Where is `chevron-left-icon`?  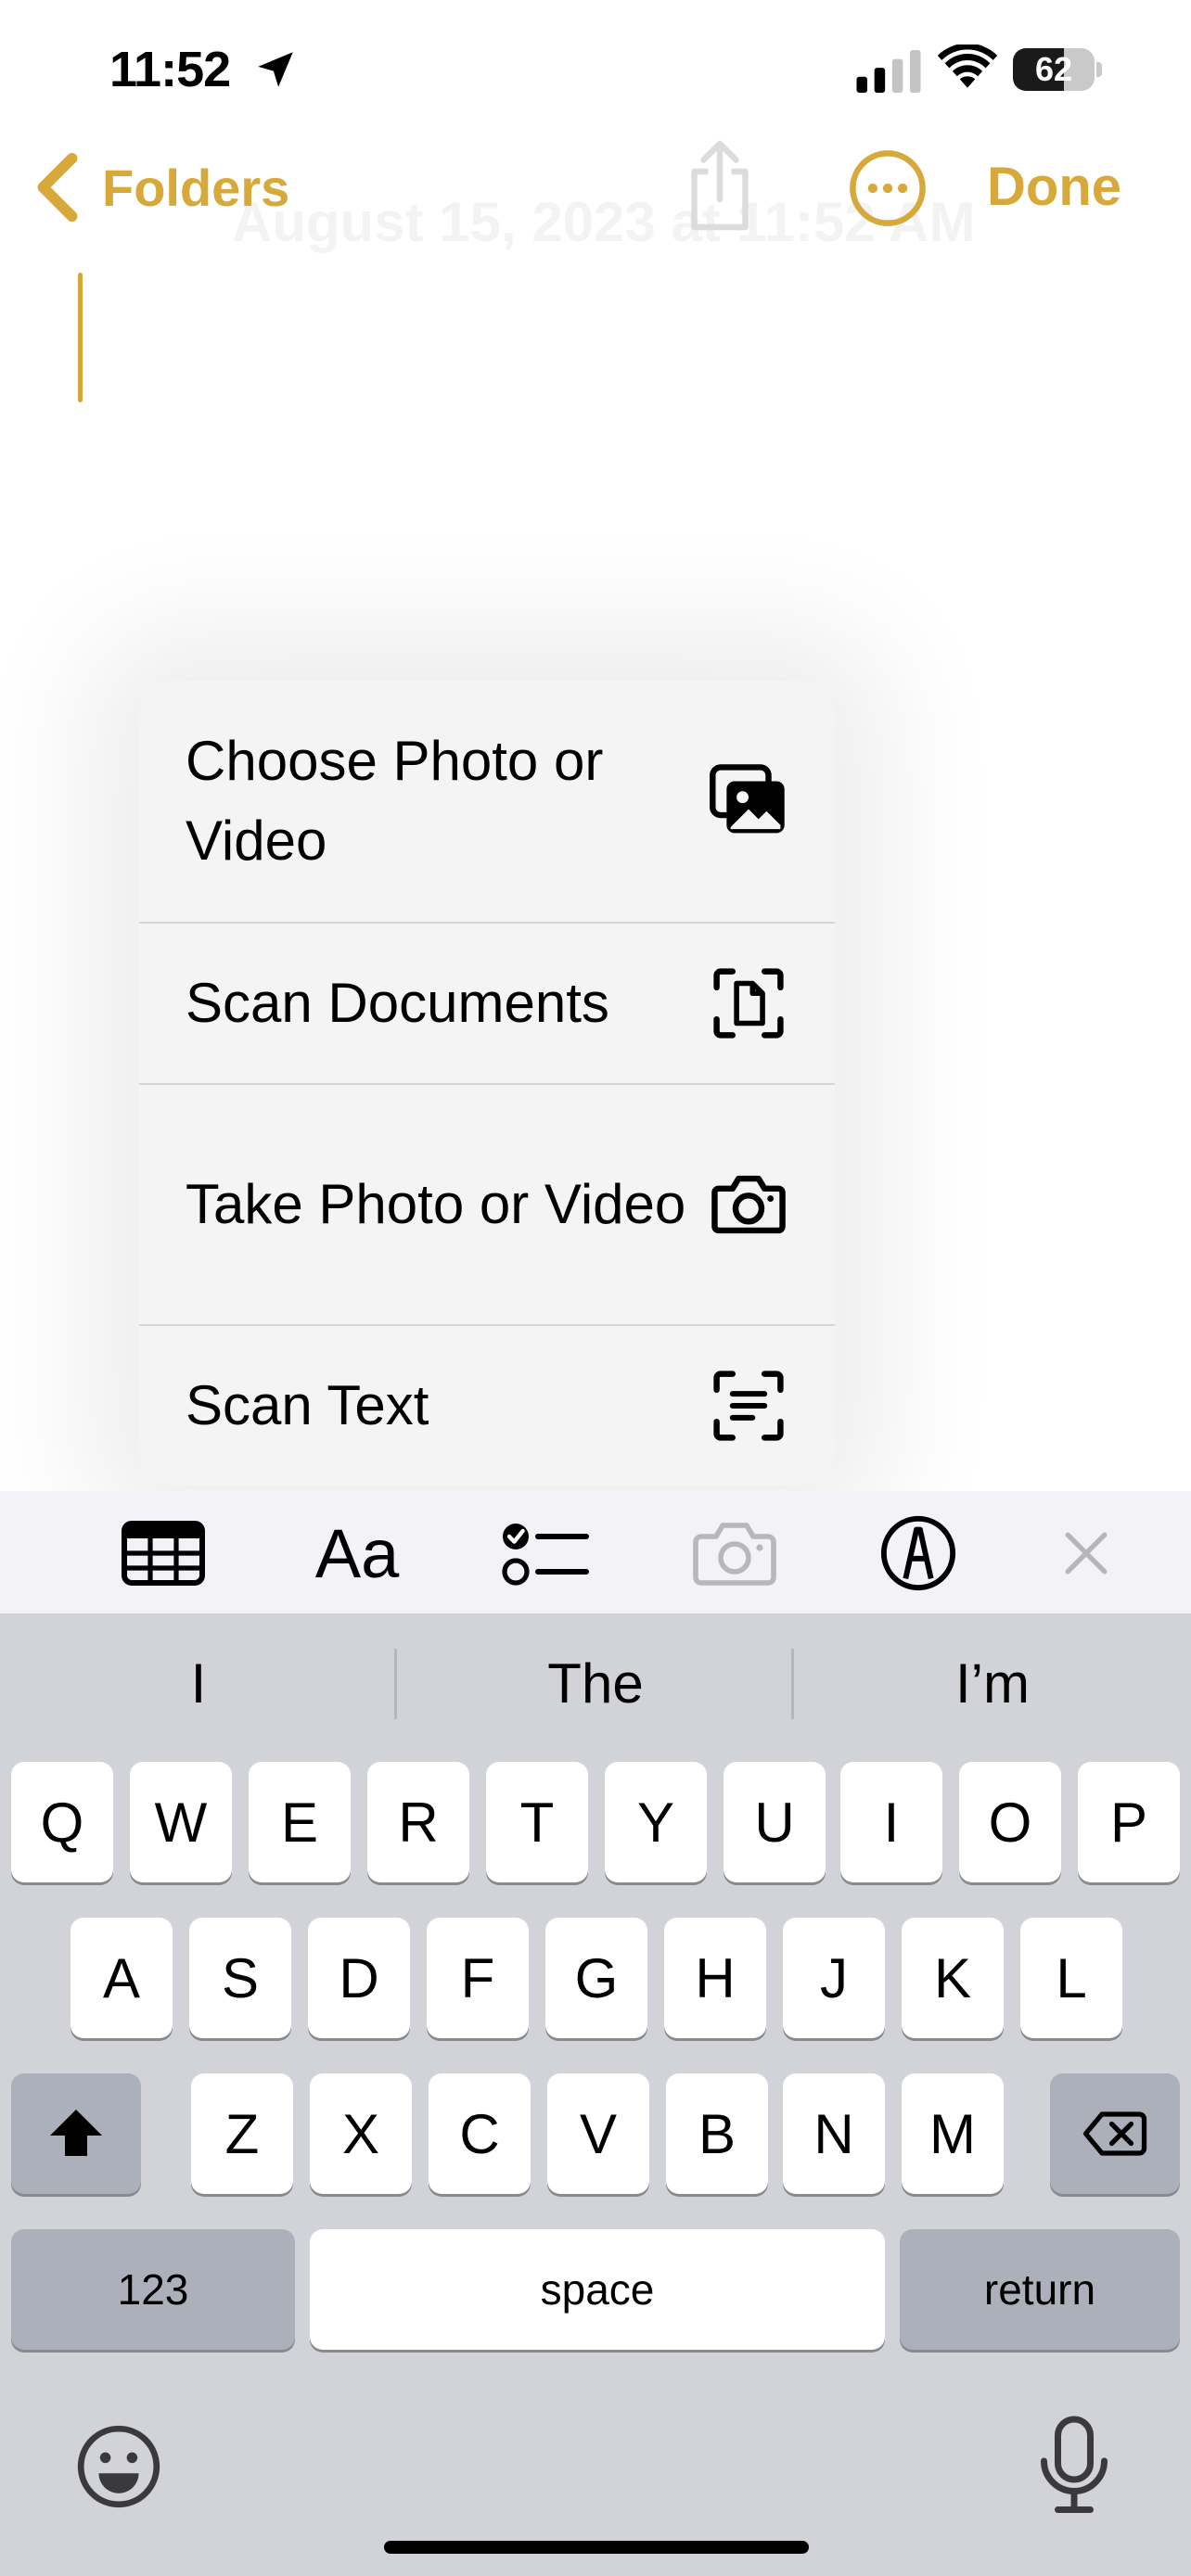 chevron-left-icon is located at coordinates (57, 187).